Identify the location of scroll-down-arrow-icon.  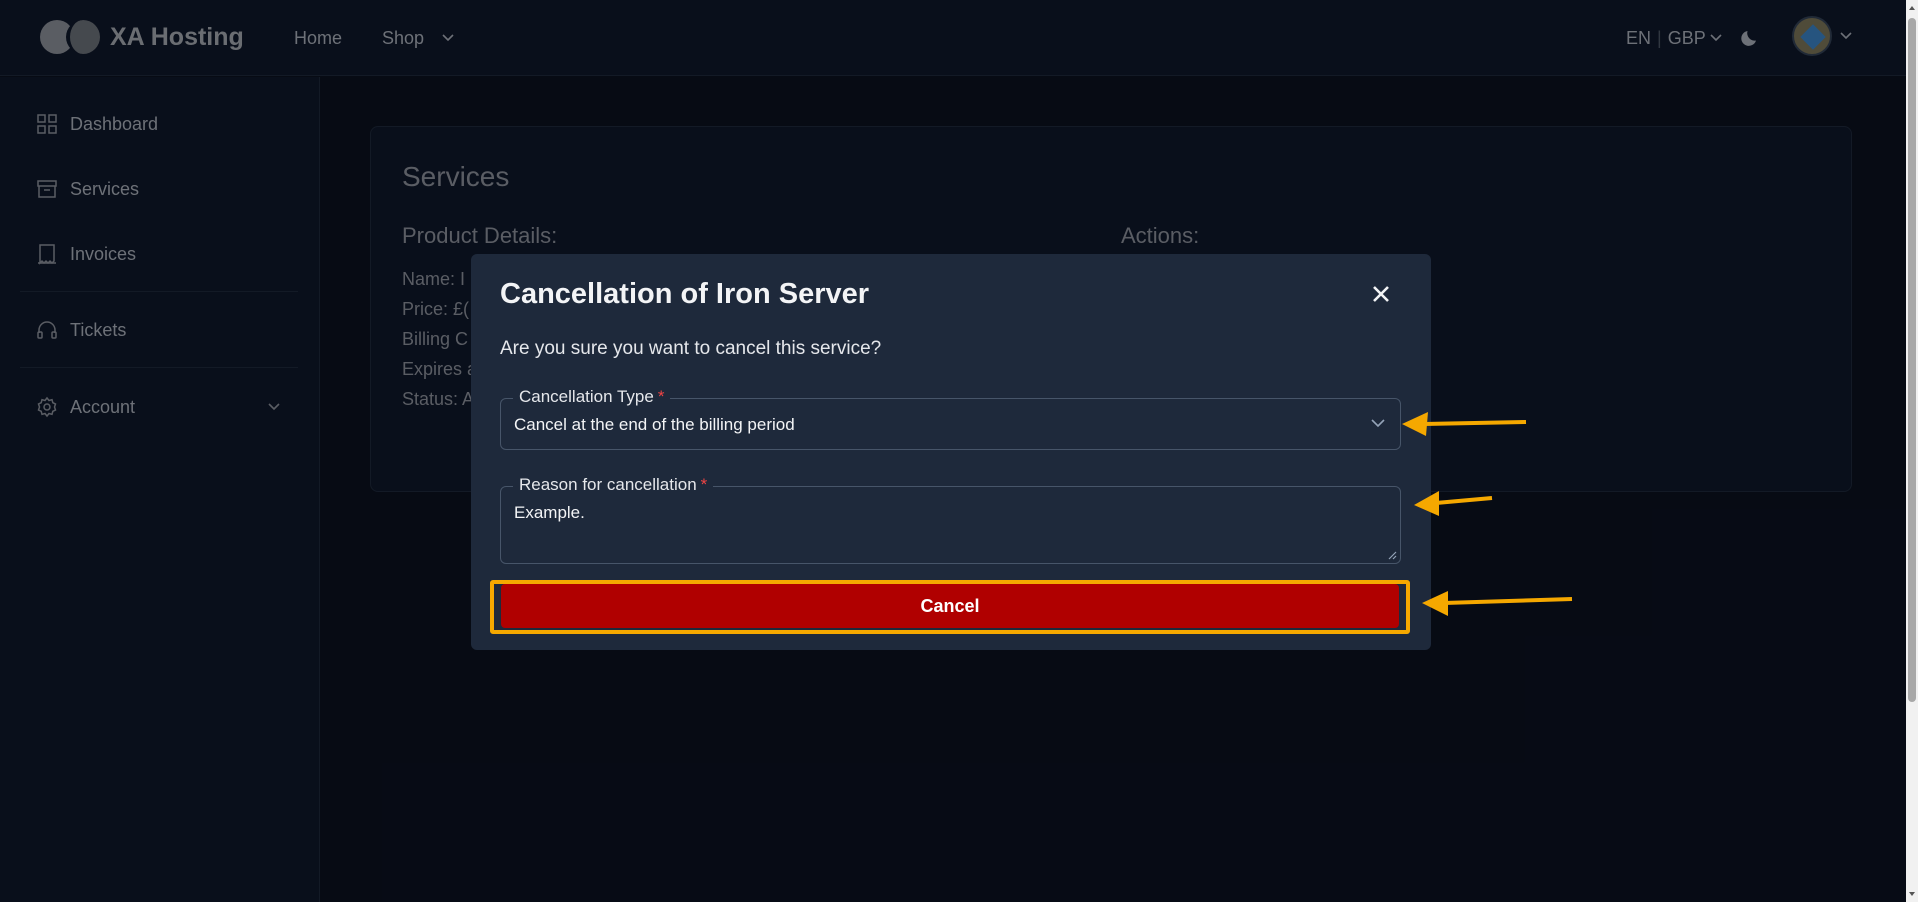
(1912, 894).